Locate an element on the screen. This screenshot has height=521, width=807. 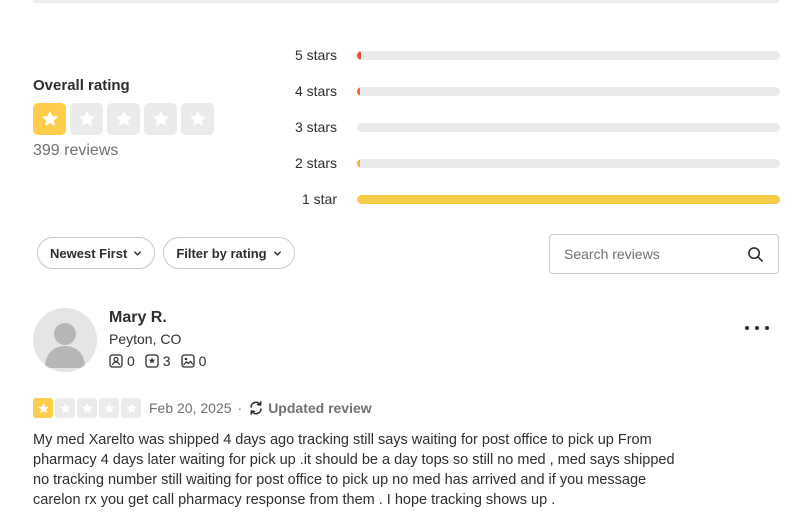
updated-review-link: Updated review is located at coordinates (310, 408).